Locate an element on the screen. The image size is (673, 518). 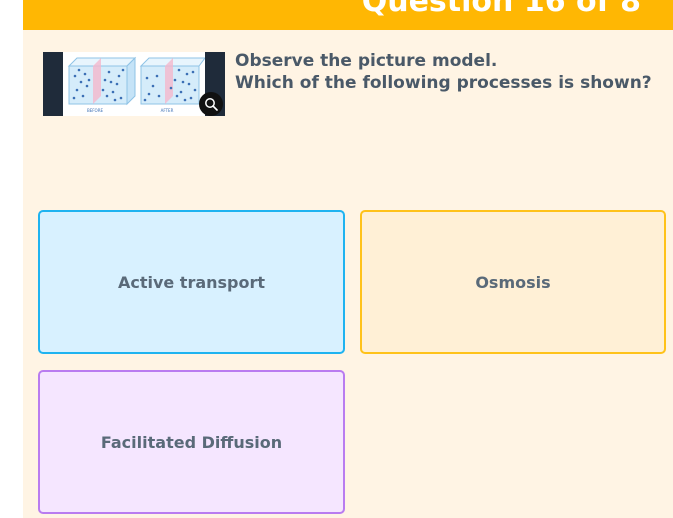
after-label: AFTER is located at coordinates (167, 110).